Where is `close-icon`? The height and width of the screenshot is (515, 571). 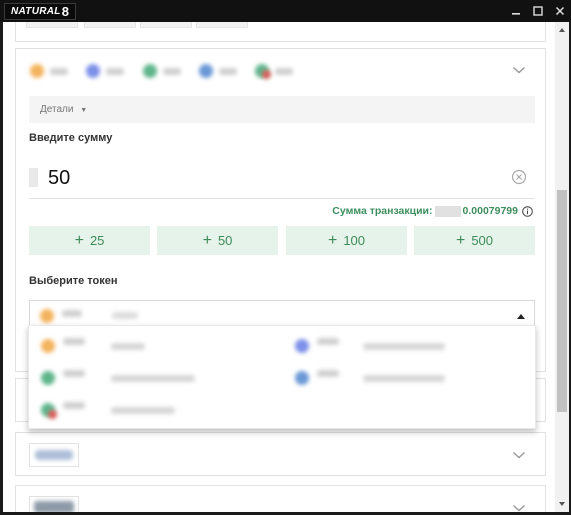
close-icon is located at coordinates (560, 11).